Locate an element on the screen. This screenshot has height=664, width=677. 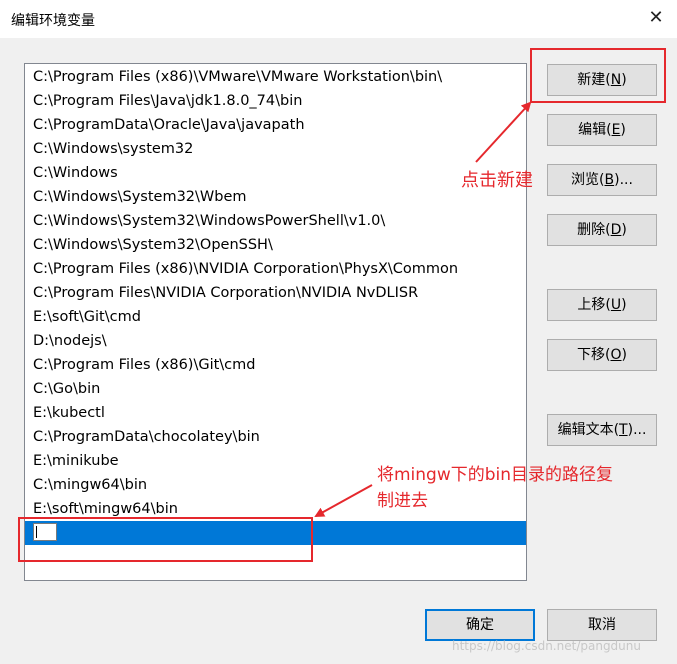
annotation-click-new: 点击新建 is located at coordinates (497, 180).